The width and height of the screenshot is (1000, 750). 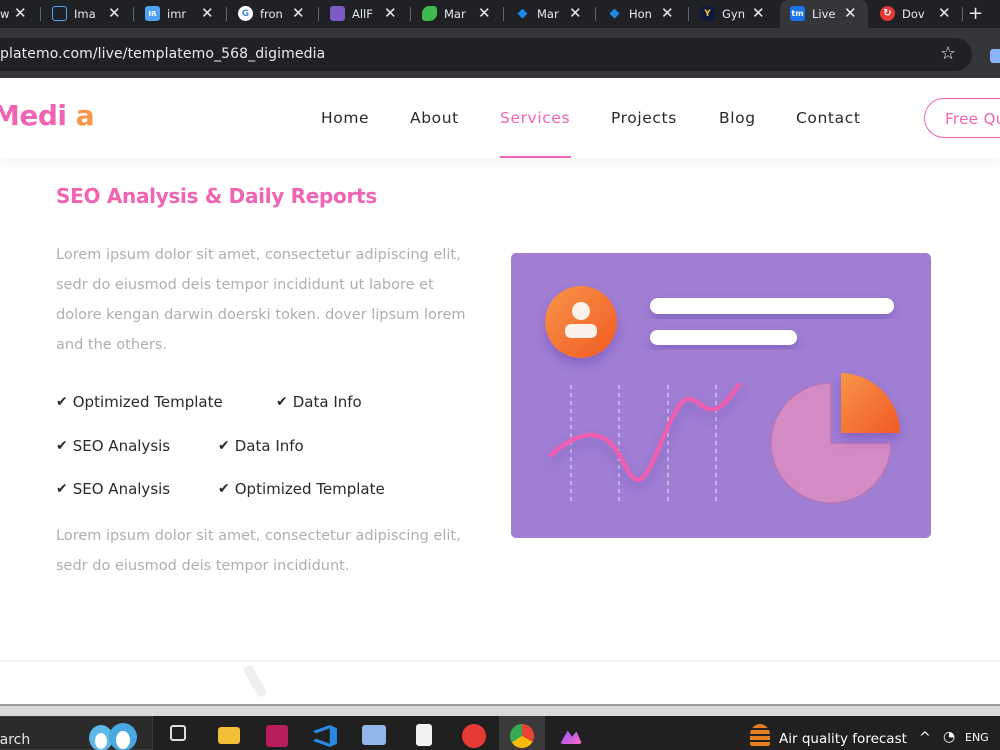 I want to click on paragraph-line: sedr do eiusmod deis tempor incididunt., so click(x=203, y=566).